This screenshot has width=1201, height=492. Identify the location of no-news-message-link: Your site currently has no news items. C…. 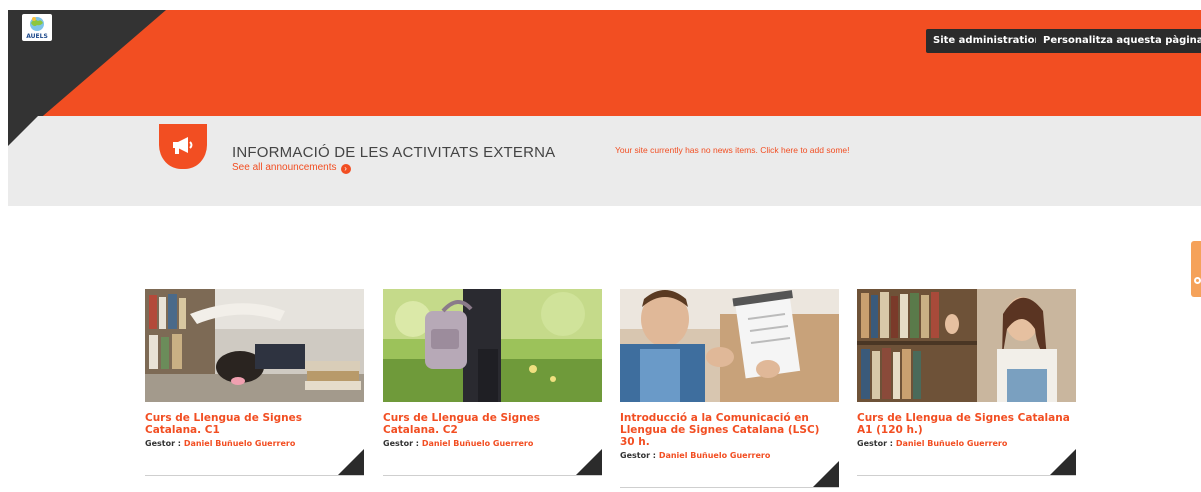
(732, 150).